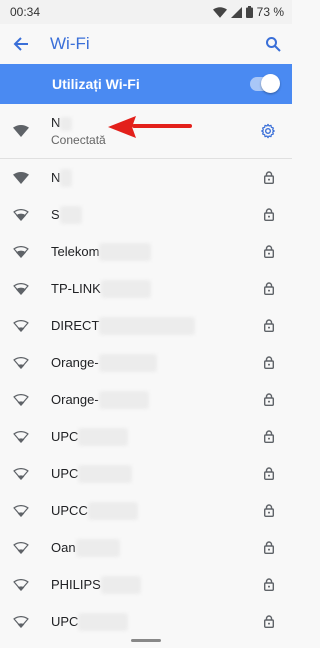  I want to click on network-row: UPCC, so click(146, 510).